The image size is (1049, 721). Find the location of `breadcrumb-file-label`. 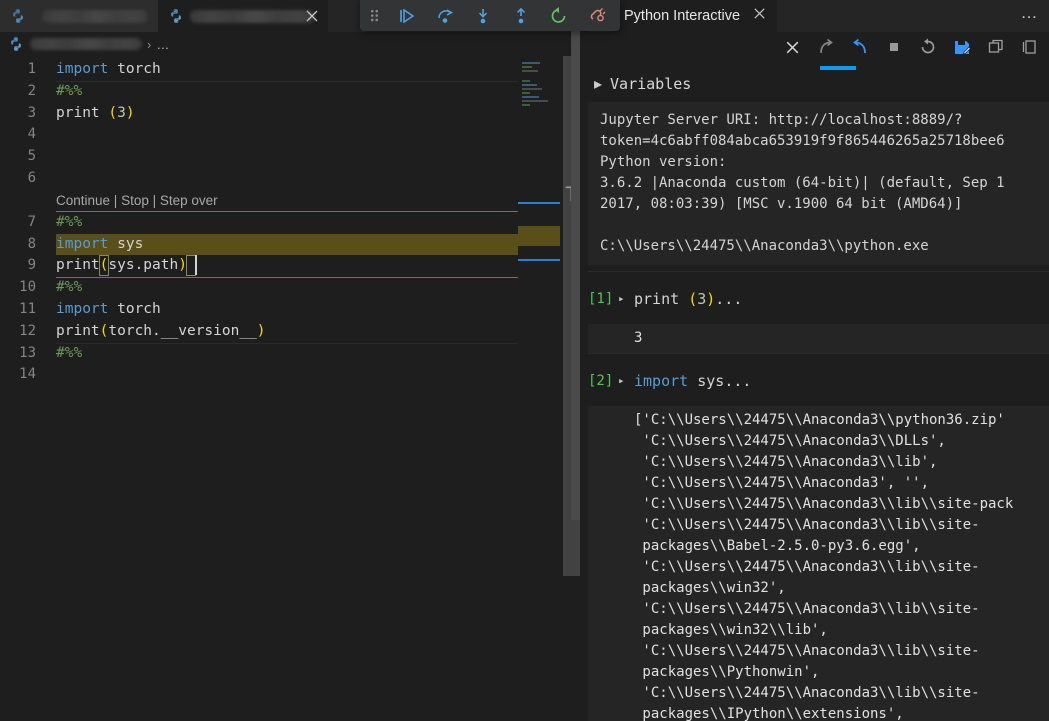

breadcrumb-file-label is located at coordinates (86, 44).